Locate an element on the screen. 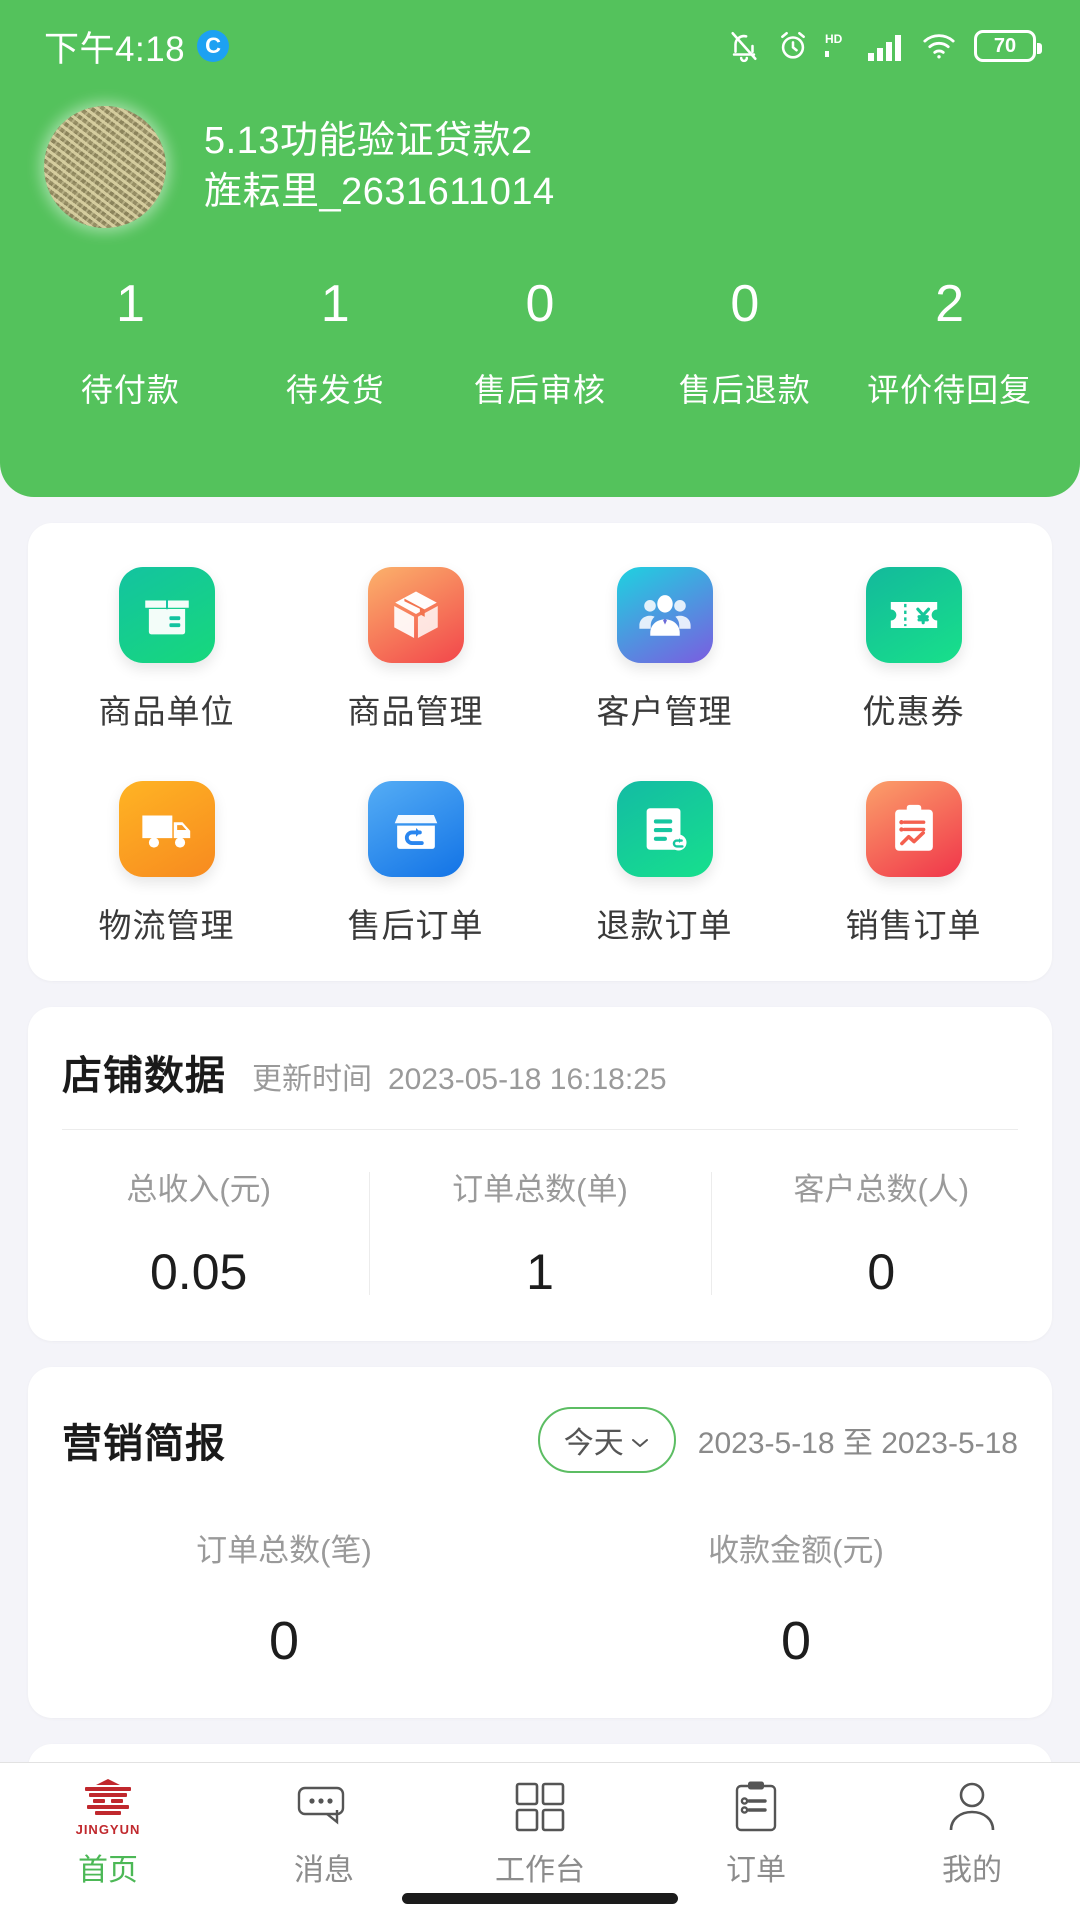 This screenshot has height=1920, width=1080. shop-data-header: 店铺数据 更新时间 2023-05-18 16:18:25 is located at coordinates (540, 1054).